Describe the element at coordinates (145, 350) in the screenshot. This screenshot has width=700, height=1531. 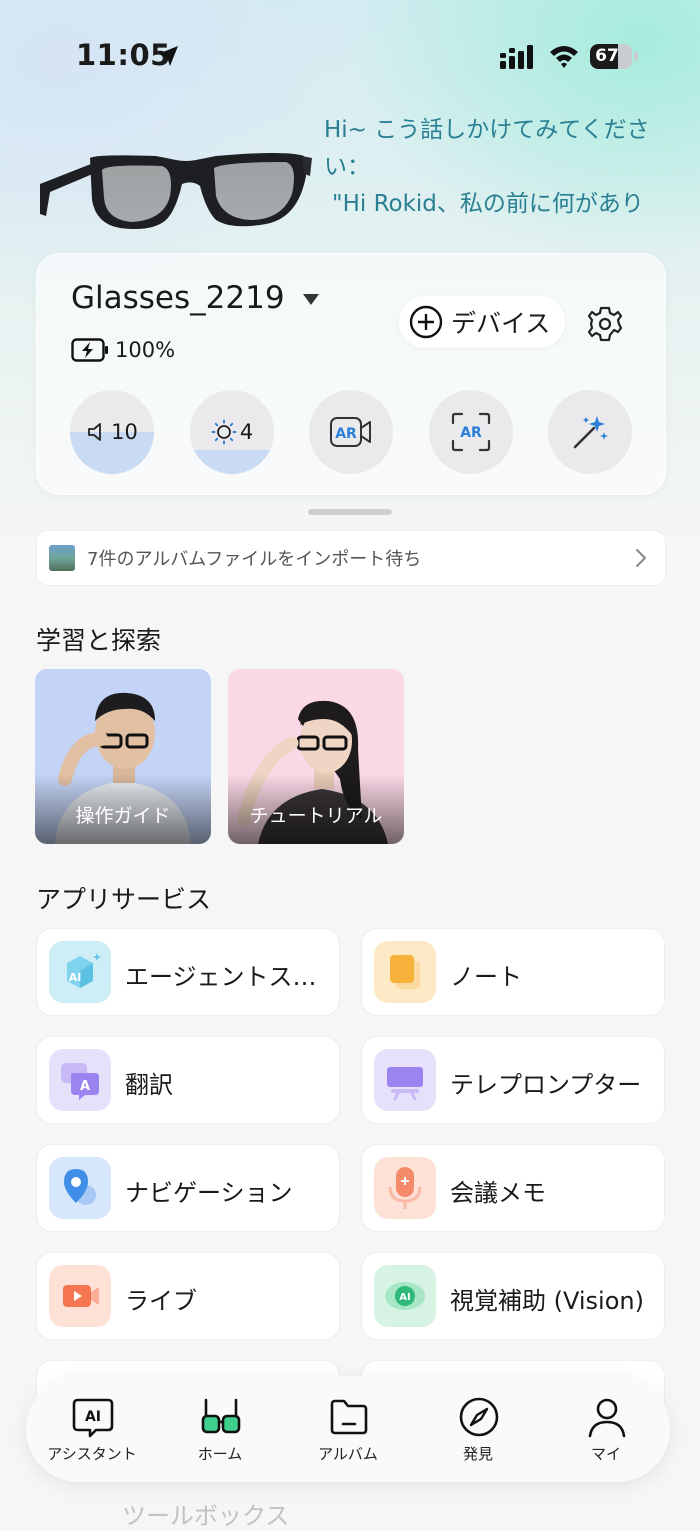
I see `device-battery-percent: 100%` at that location.